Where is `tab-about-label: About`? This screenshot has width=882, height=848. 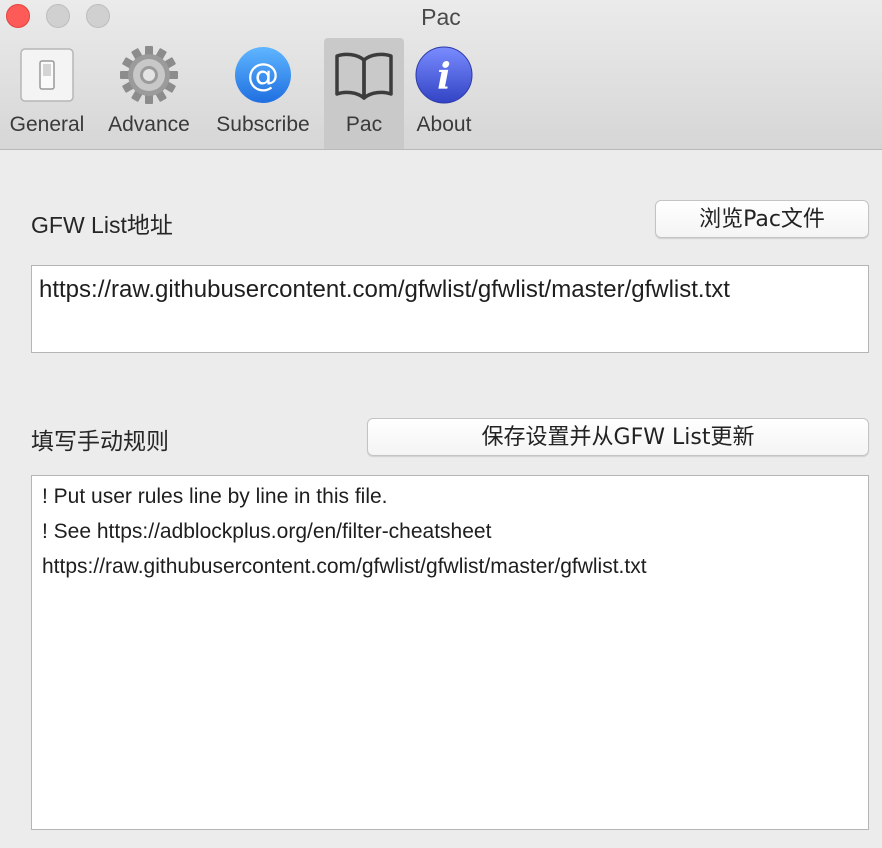 tab-about-label: About is located at coordinates (444, 124).